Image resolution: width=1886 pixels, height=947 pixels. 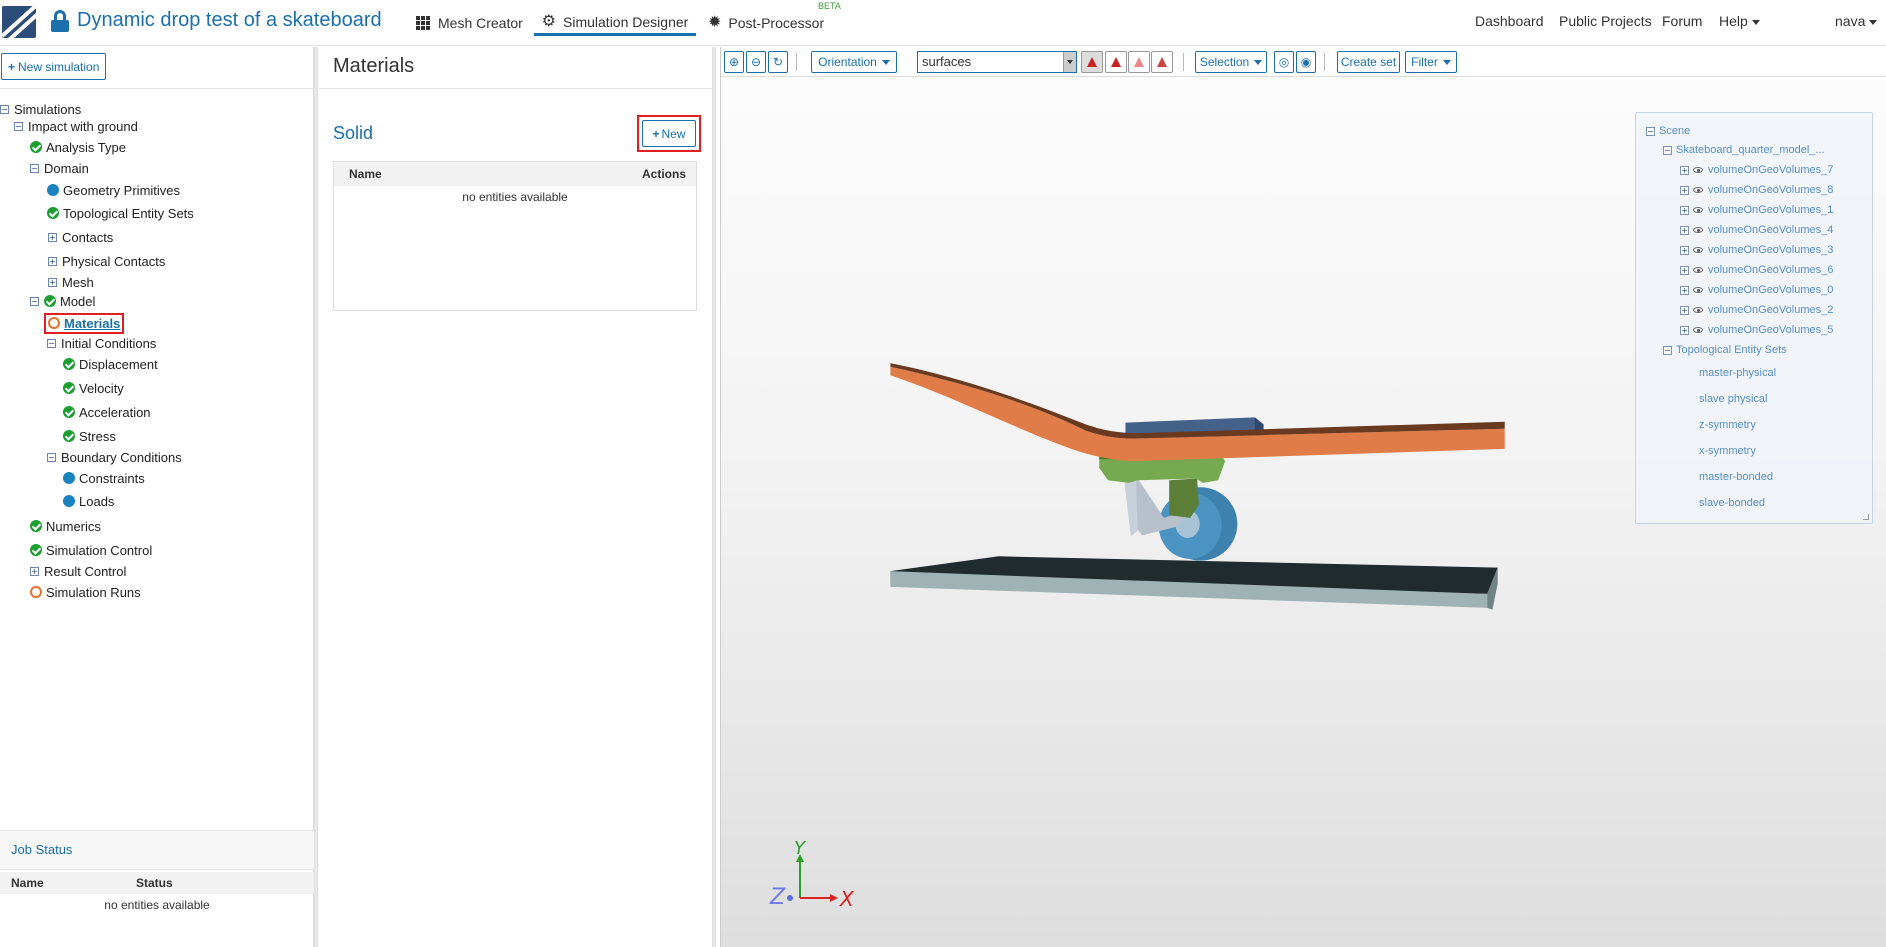 I want to click on tree-item-physical-contacts: + Physical Contacts, so click(x=106, y=261).